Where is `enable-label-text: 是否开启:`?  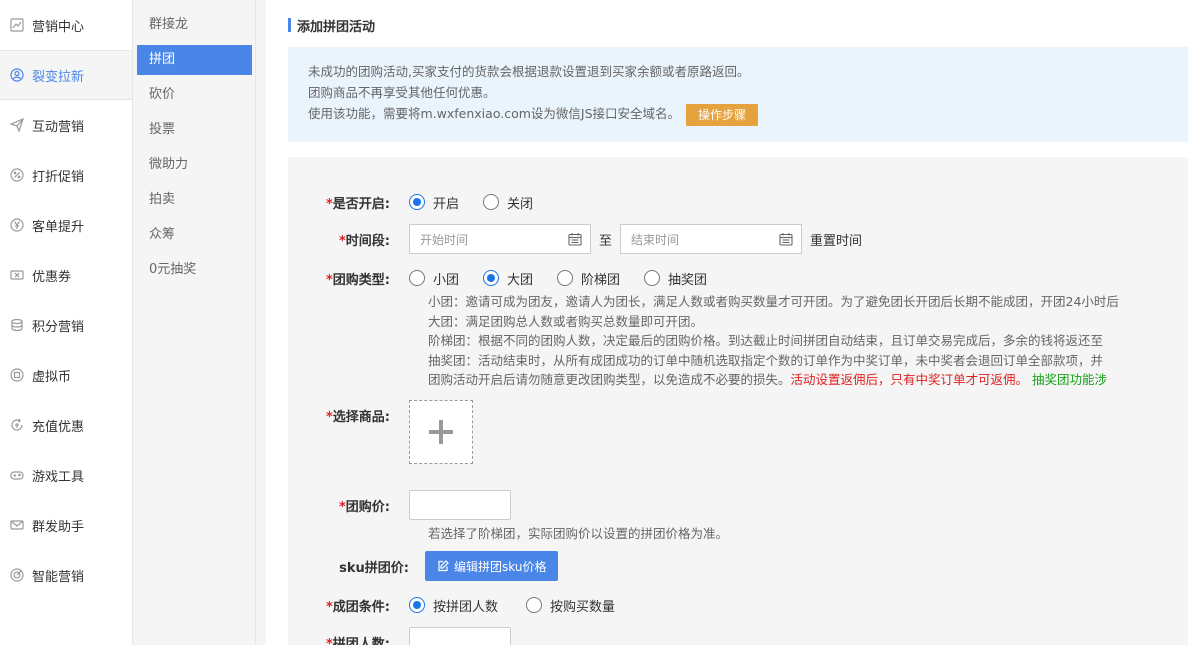
enable-label-text: 是否开启: is located at coordinates (361, 204).